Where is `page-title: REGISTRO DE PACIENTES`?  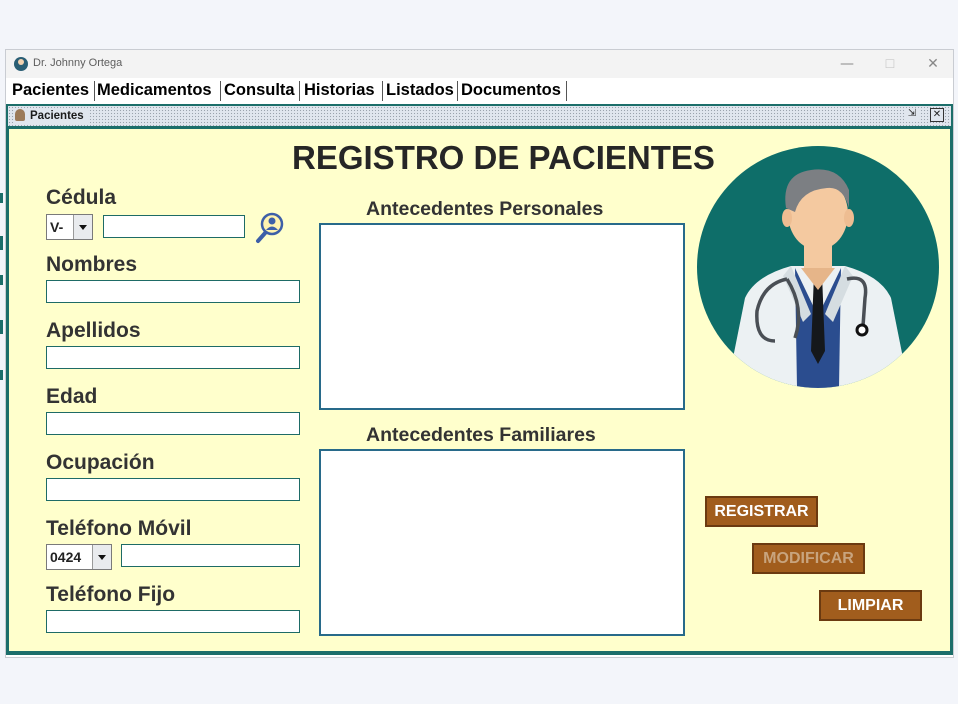
page-title: REGISTRO DE PACIENTES is located at coordinates (503, 157).